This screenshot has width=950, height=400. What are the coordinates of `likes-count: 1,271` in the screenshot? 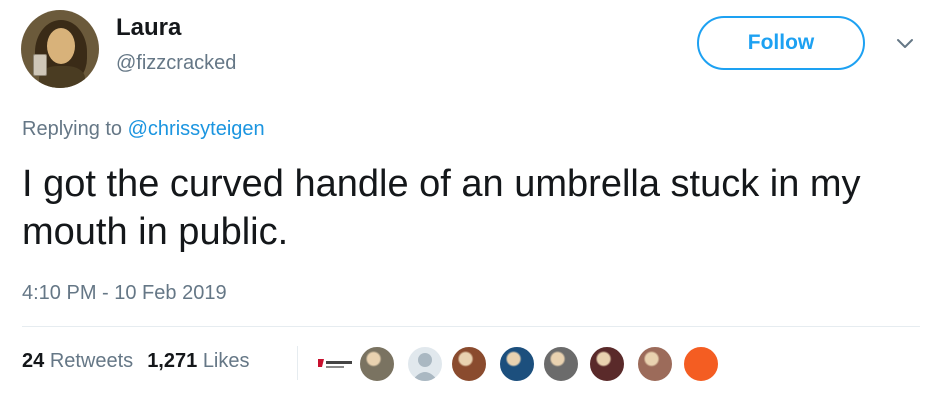 It's located at (172, 361).